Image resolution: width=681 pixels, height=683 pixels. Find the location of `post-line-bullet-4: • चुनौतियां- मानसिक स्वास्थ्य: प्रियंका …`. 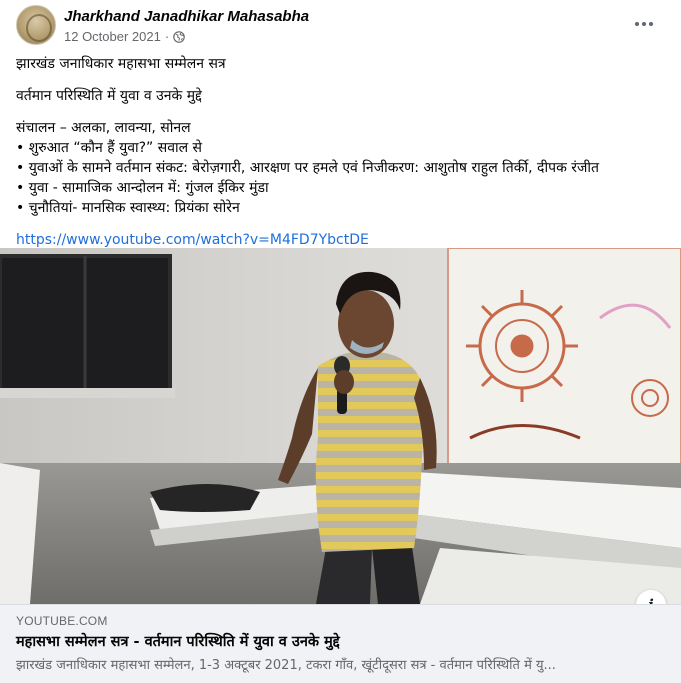

post-line-bullet-4: • चुनौतियां- मानसिक स्वास्थ्य: प्रियंका … is located at coordinates (128, 208).